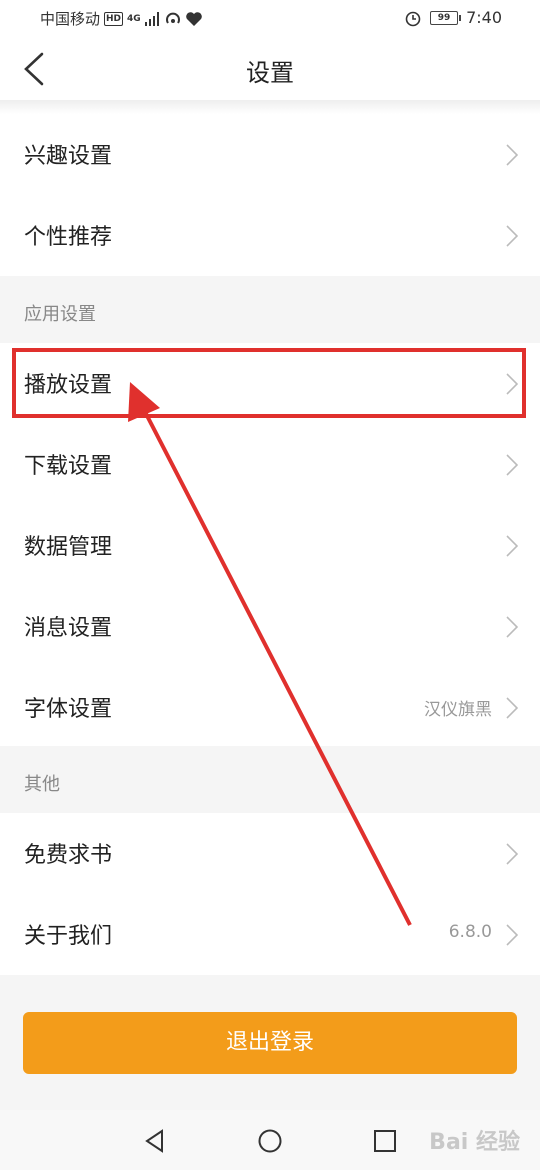 The image size is (540, 1170). I want to click on header-shadow, so click(270, 107).